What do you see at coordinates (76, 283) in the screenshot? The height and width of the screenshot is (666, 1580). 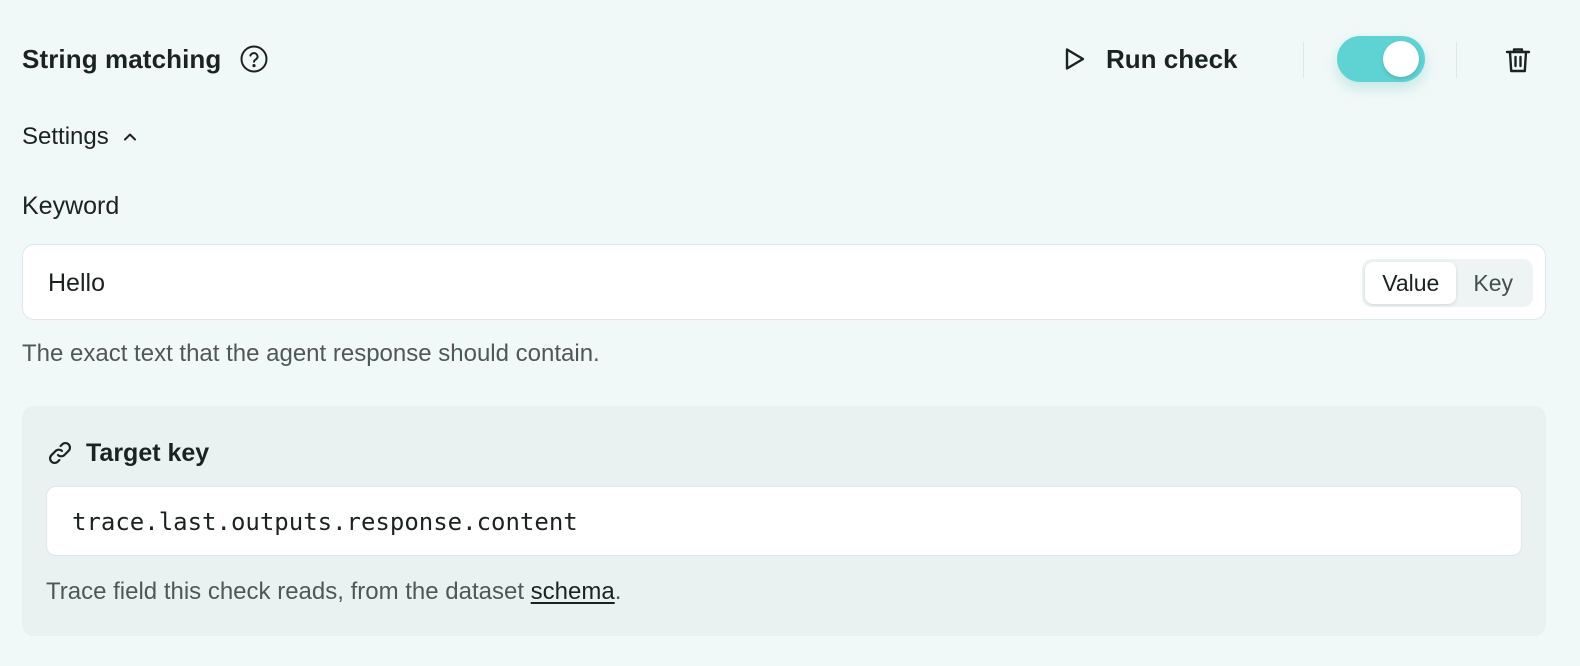 I see `keyword-value: Hello` at bounding box center [76, 283].